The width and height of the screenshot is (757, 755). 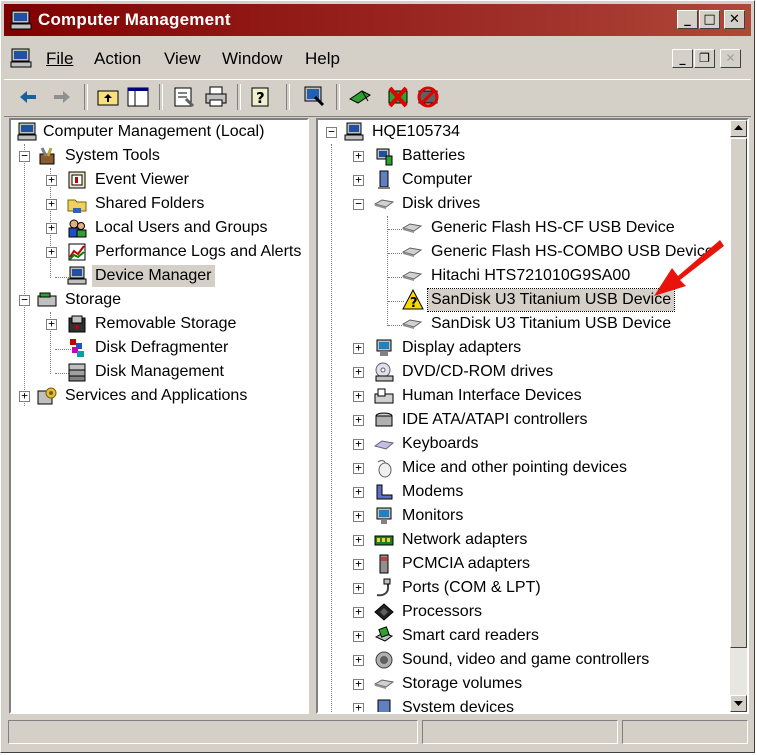 I want to click on minimize-icon: _, so click(x=687, y=19).